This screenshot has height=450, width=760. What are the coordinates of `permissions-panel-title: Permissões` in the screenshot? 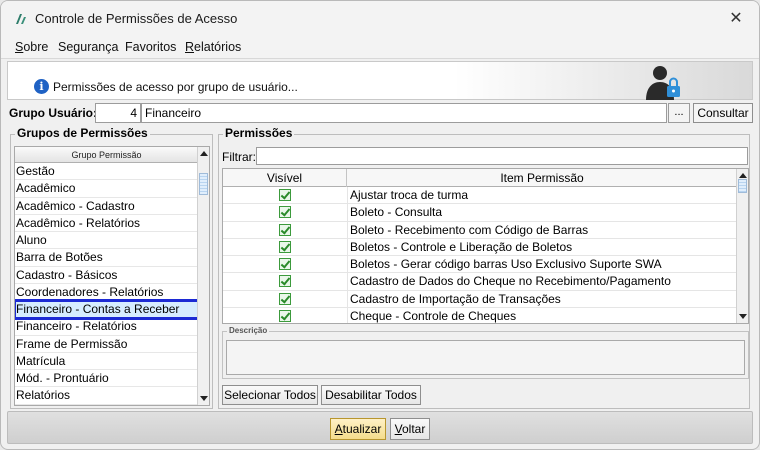 It's located at (259, 133).